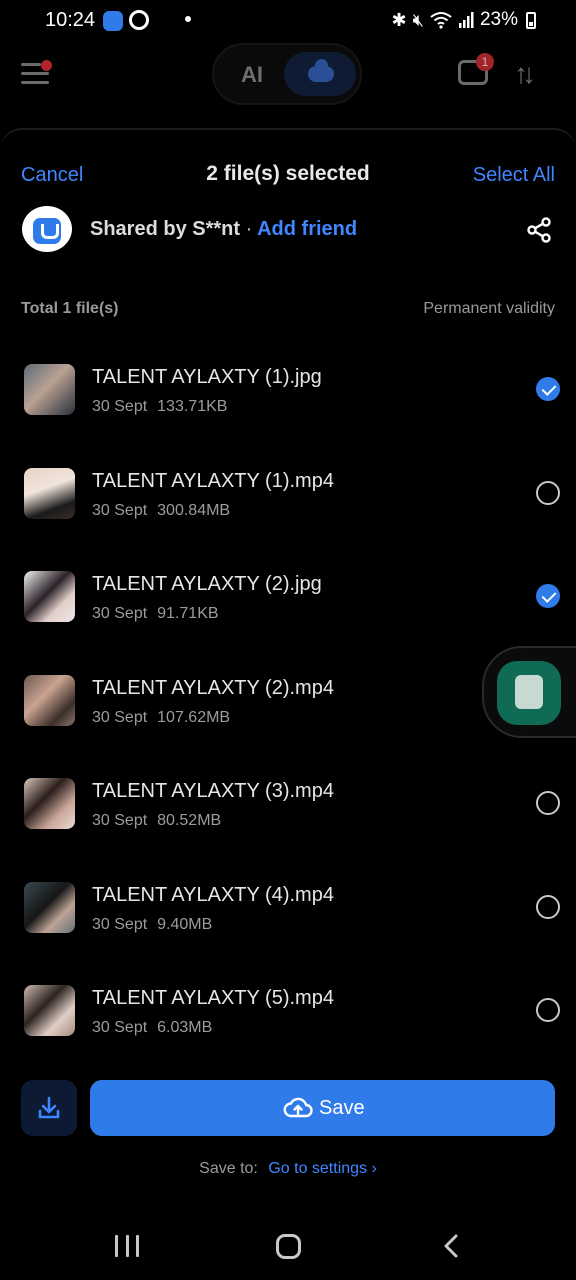  I want to click on battery-percent: 23%, so click(498, 19).